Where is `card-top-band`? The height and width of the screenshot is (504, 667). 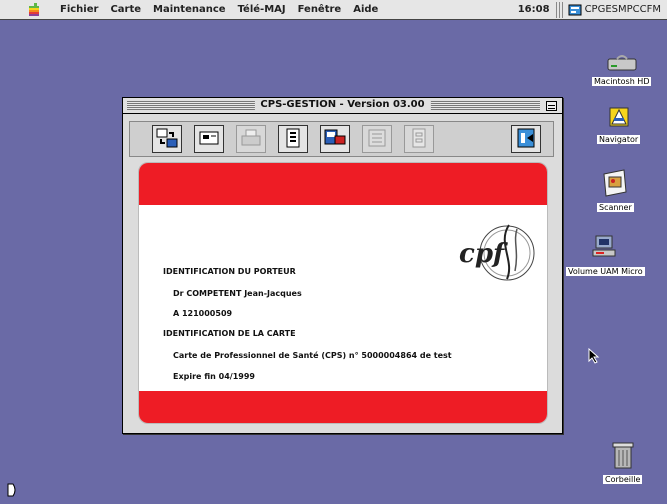
card-top-band is located at coordinates (343, 184).